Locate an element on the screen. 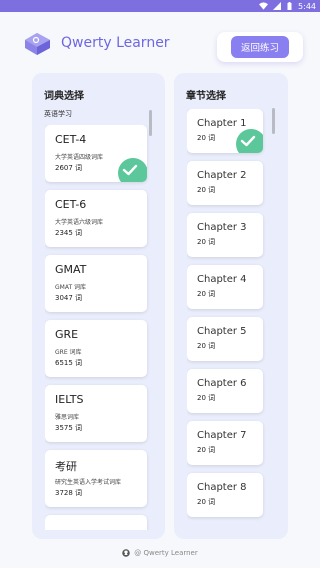  chapter-name: Chapter 3 is located at coordinates (222, 227).